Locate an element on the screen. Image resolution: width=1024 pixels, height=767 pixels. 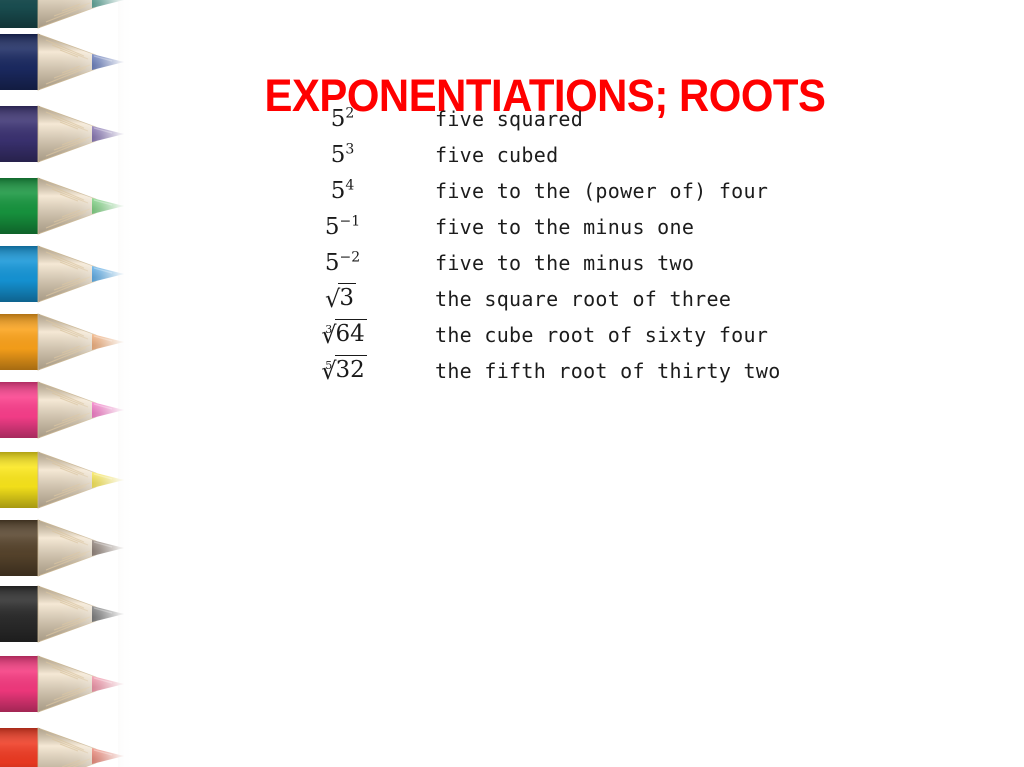
radicand: 3 is located at coordinates (347, 297).